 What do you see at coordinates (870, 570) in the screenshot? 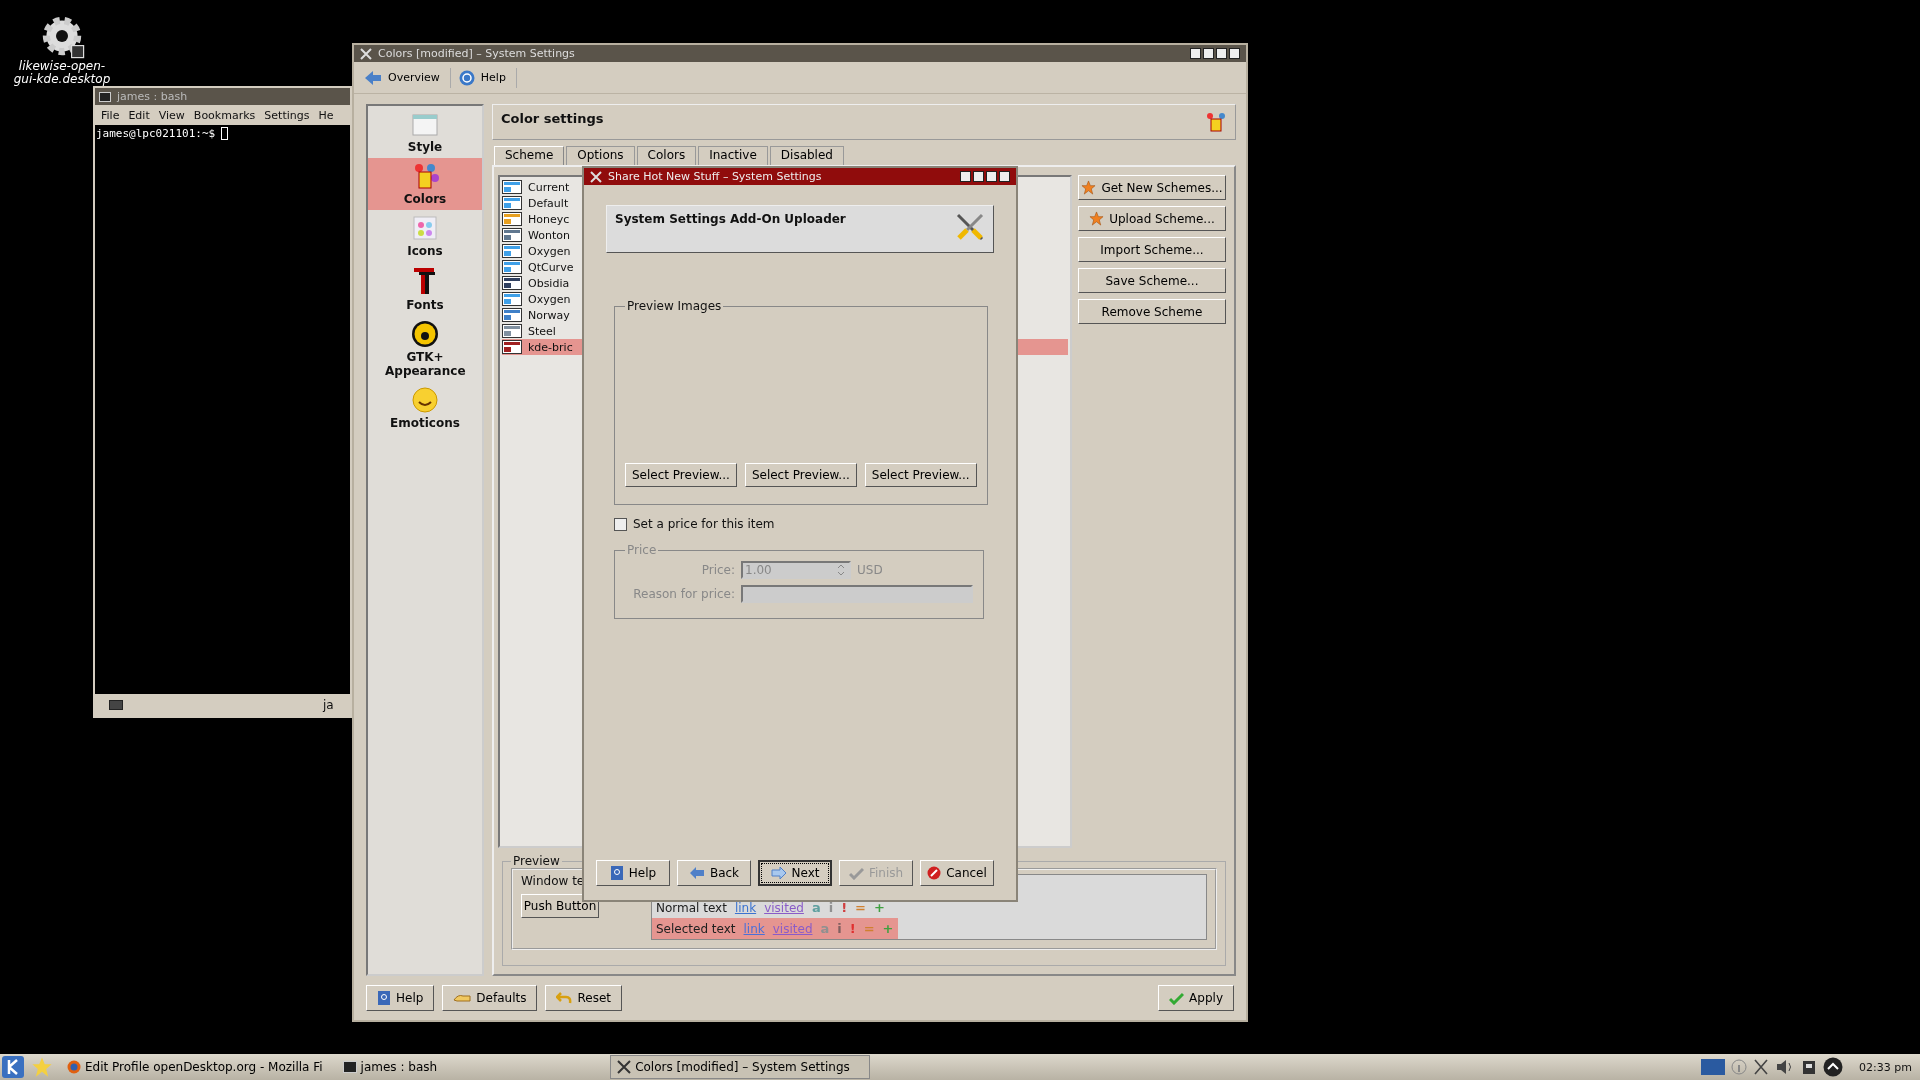
I see `currency-label: USD` at bounding box center [870, 570].